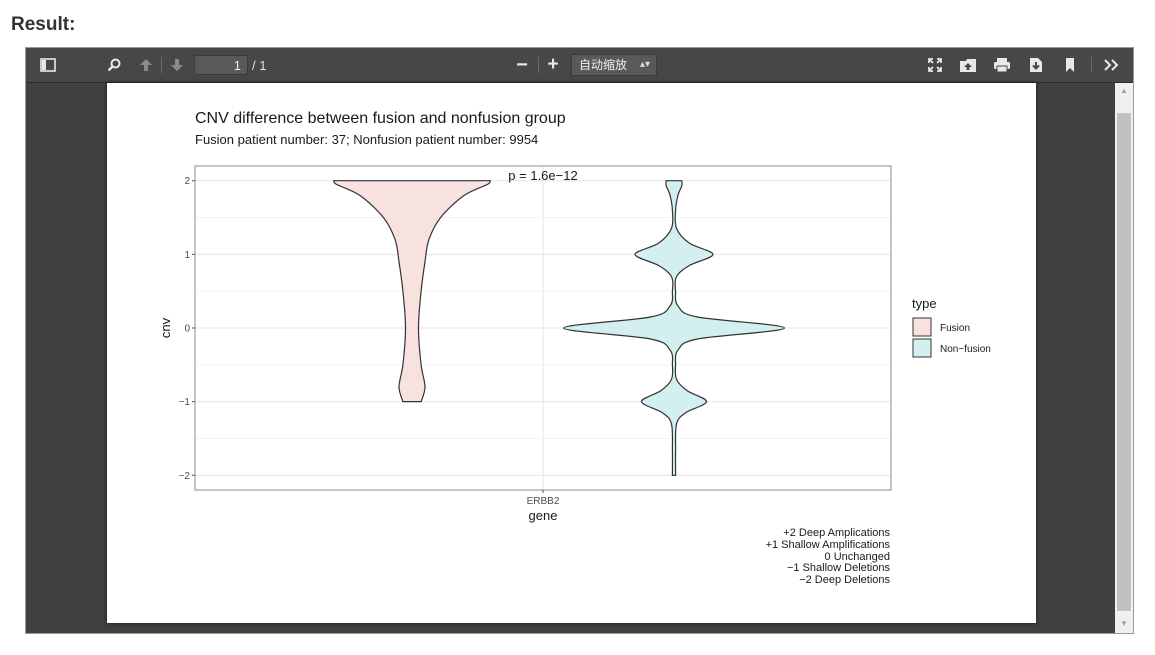  Describe the element at coordinates (185, 476) in the screenshot. I see `y-tick-label: −2` at that location.